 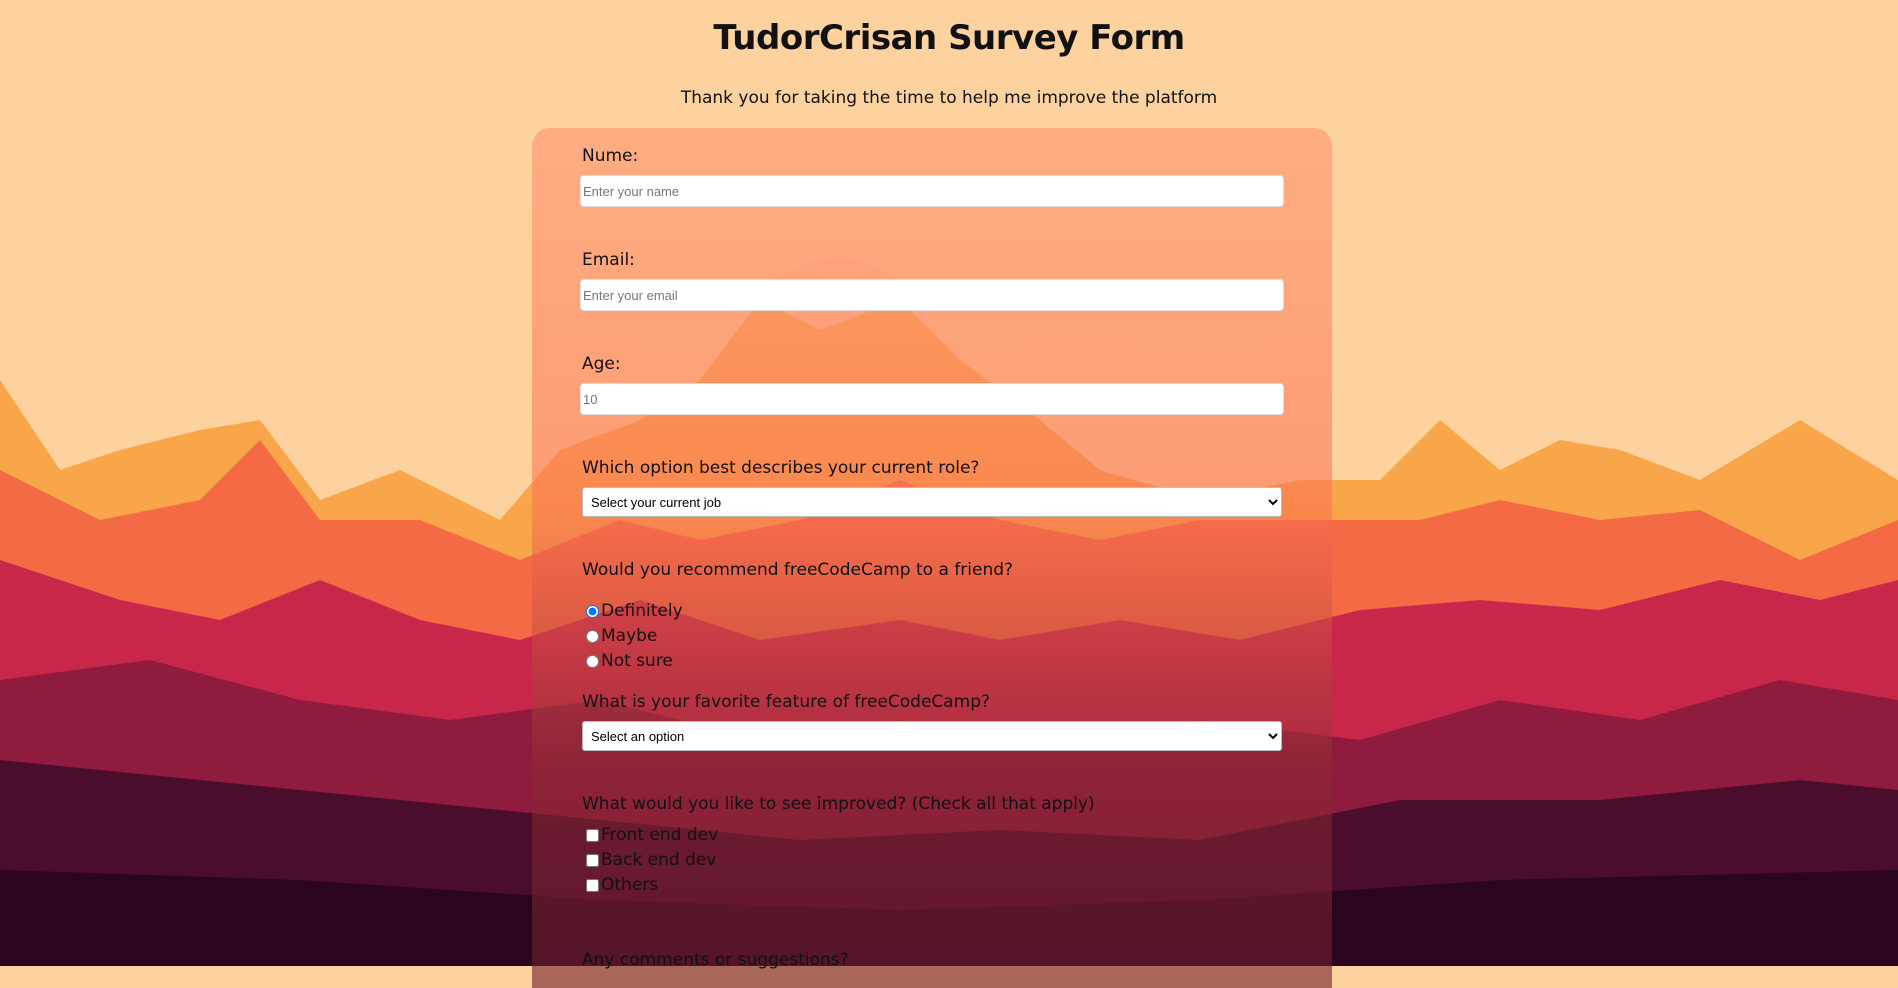 What do you see at coordinates (660, 835) in the screenshot?
I see `improve-option-label: Front end dev` at bounding box center [660, 835].